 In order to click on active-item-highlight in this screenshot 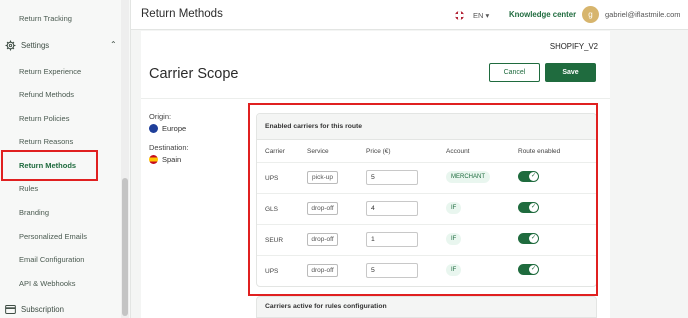, I will do `click(49, 165)`.